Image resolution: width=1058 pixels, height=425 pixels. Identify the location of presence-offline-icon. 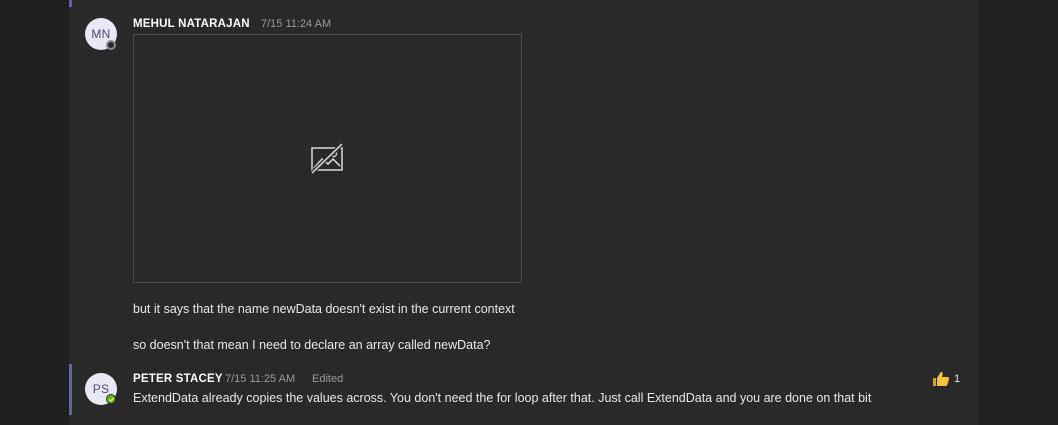
(111, 45).